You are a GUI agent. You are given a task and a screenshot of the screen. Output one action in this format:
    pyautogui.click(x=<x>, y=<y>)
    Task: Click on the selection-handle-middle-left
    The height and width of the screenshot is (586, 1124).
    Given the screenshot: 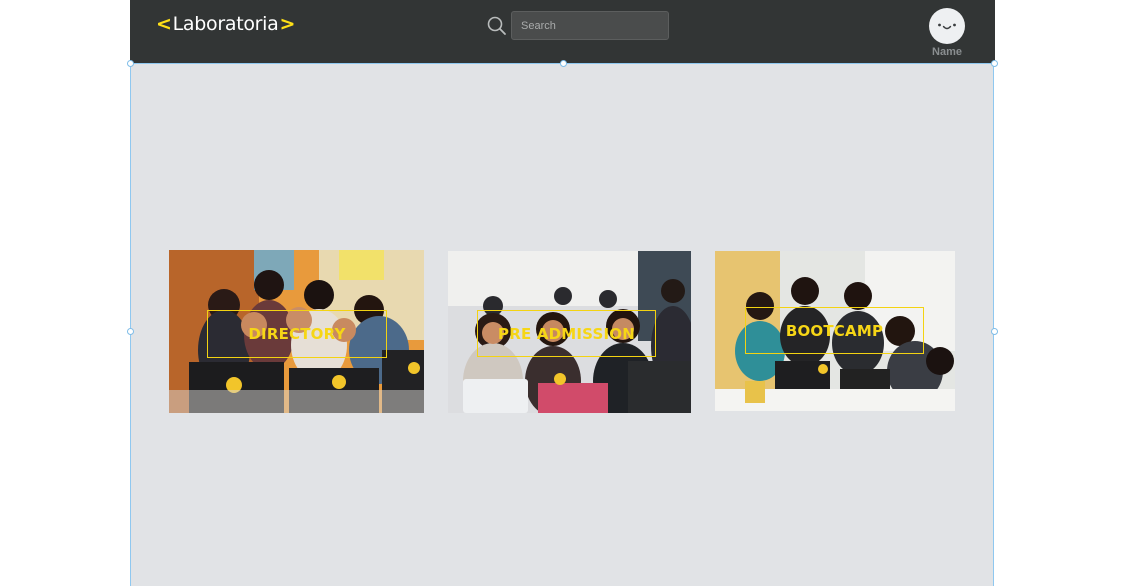 What is the action you would take?
    pyautogui.click(x=130, y=331)
    